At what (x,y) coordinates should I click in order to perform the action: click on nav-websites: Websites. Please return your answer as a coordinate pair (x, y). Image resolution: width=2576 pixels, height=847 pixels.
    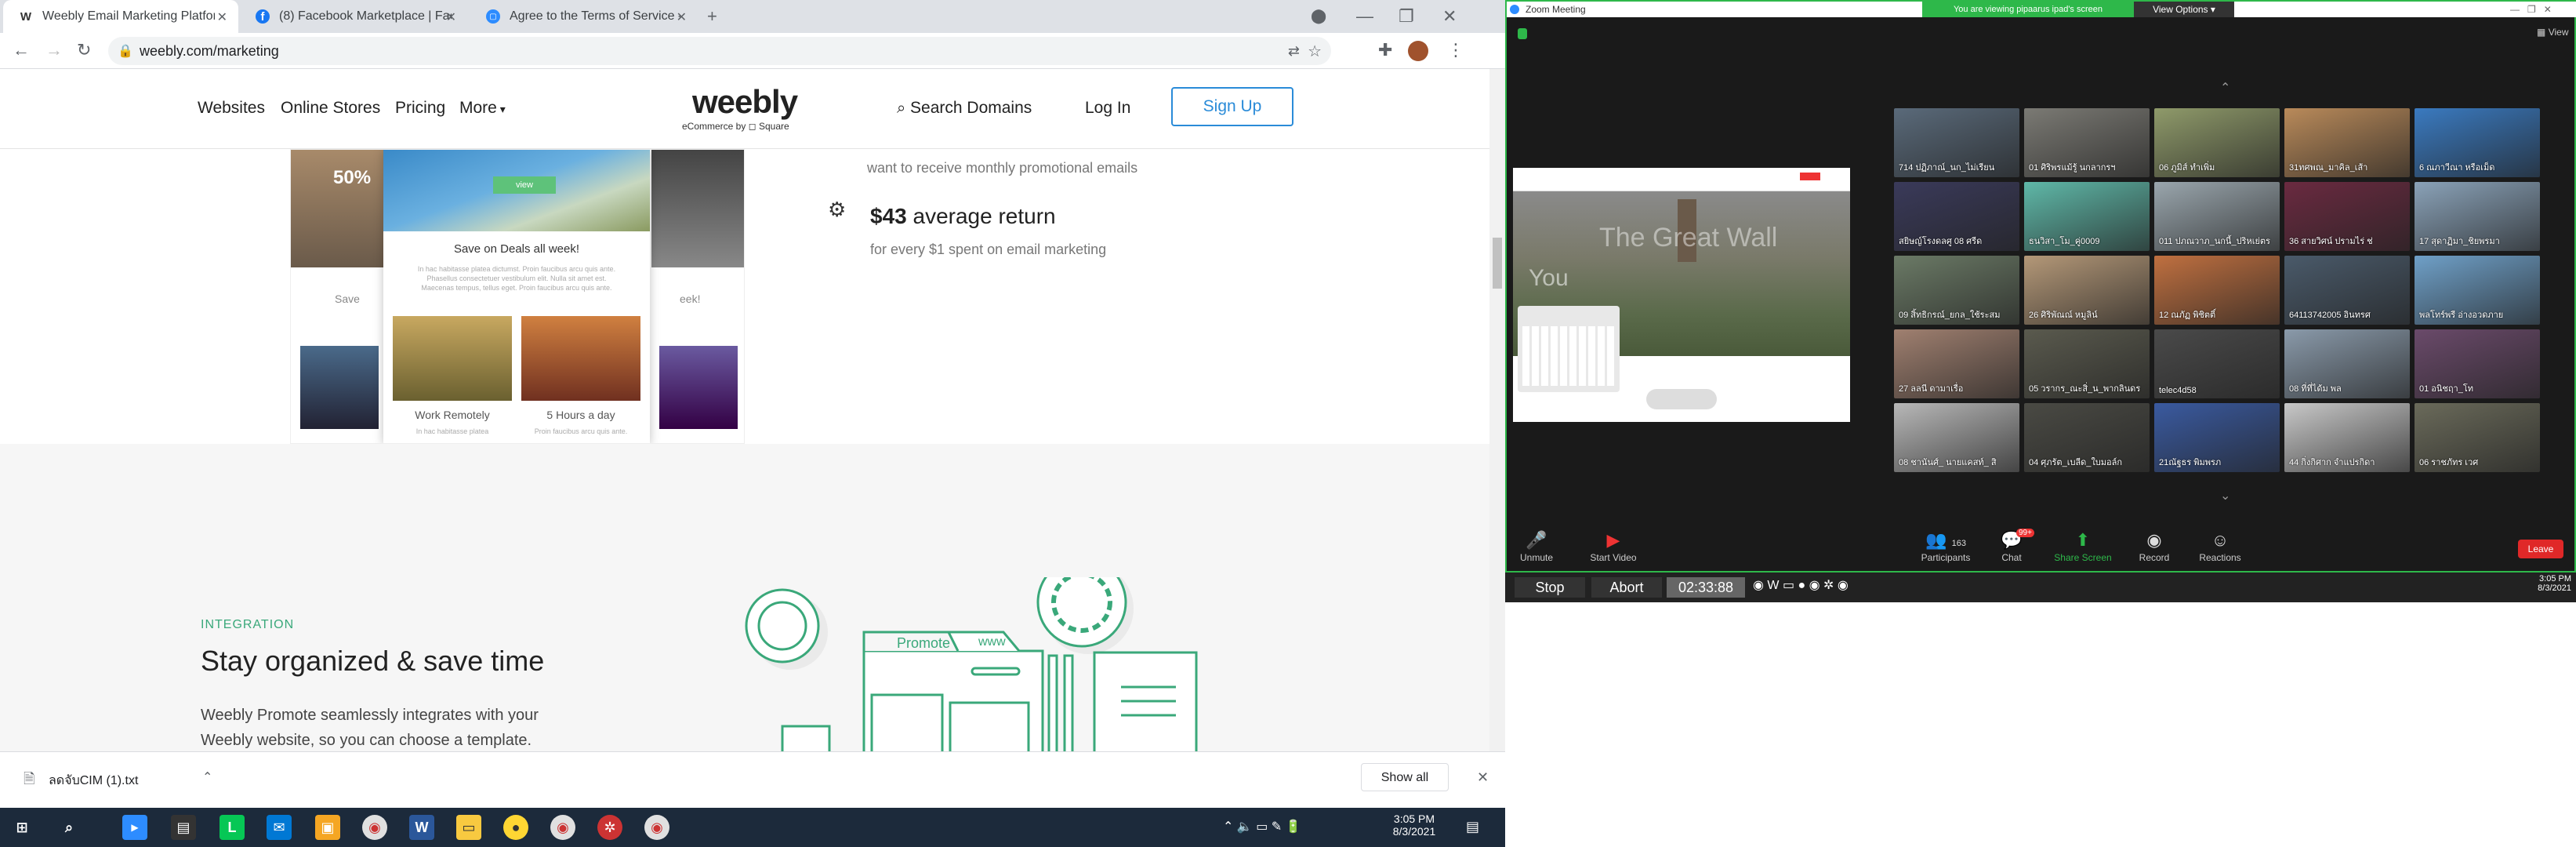
    Looking at the image, I should click on (231, 108).